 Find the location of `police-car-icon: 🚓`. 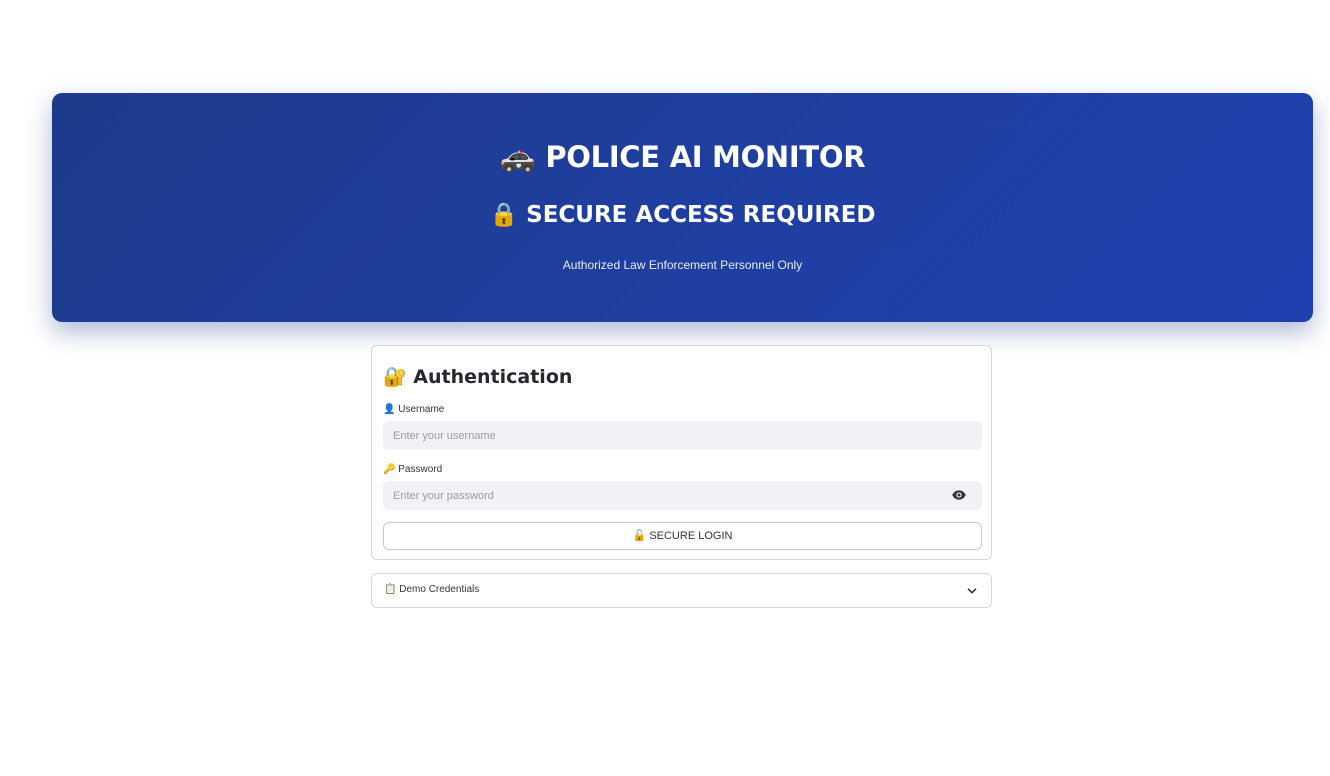

police-car-icon: 🚓 is located at coordinates (517, 157).